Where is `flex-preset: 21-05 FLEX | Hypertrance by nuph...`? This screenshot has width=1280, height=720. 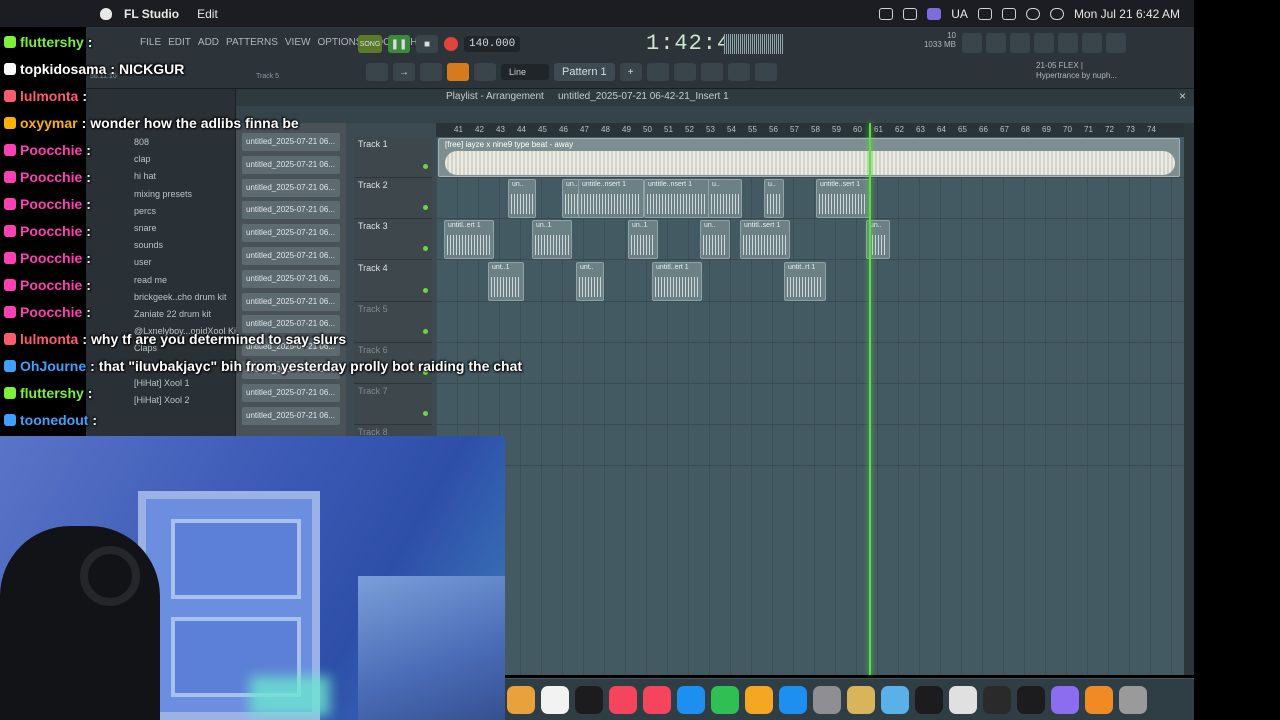
flex-preset: 21-05 FLEX | Hypertrance by nuph... is located at coordinates (1076, 71).